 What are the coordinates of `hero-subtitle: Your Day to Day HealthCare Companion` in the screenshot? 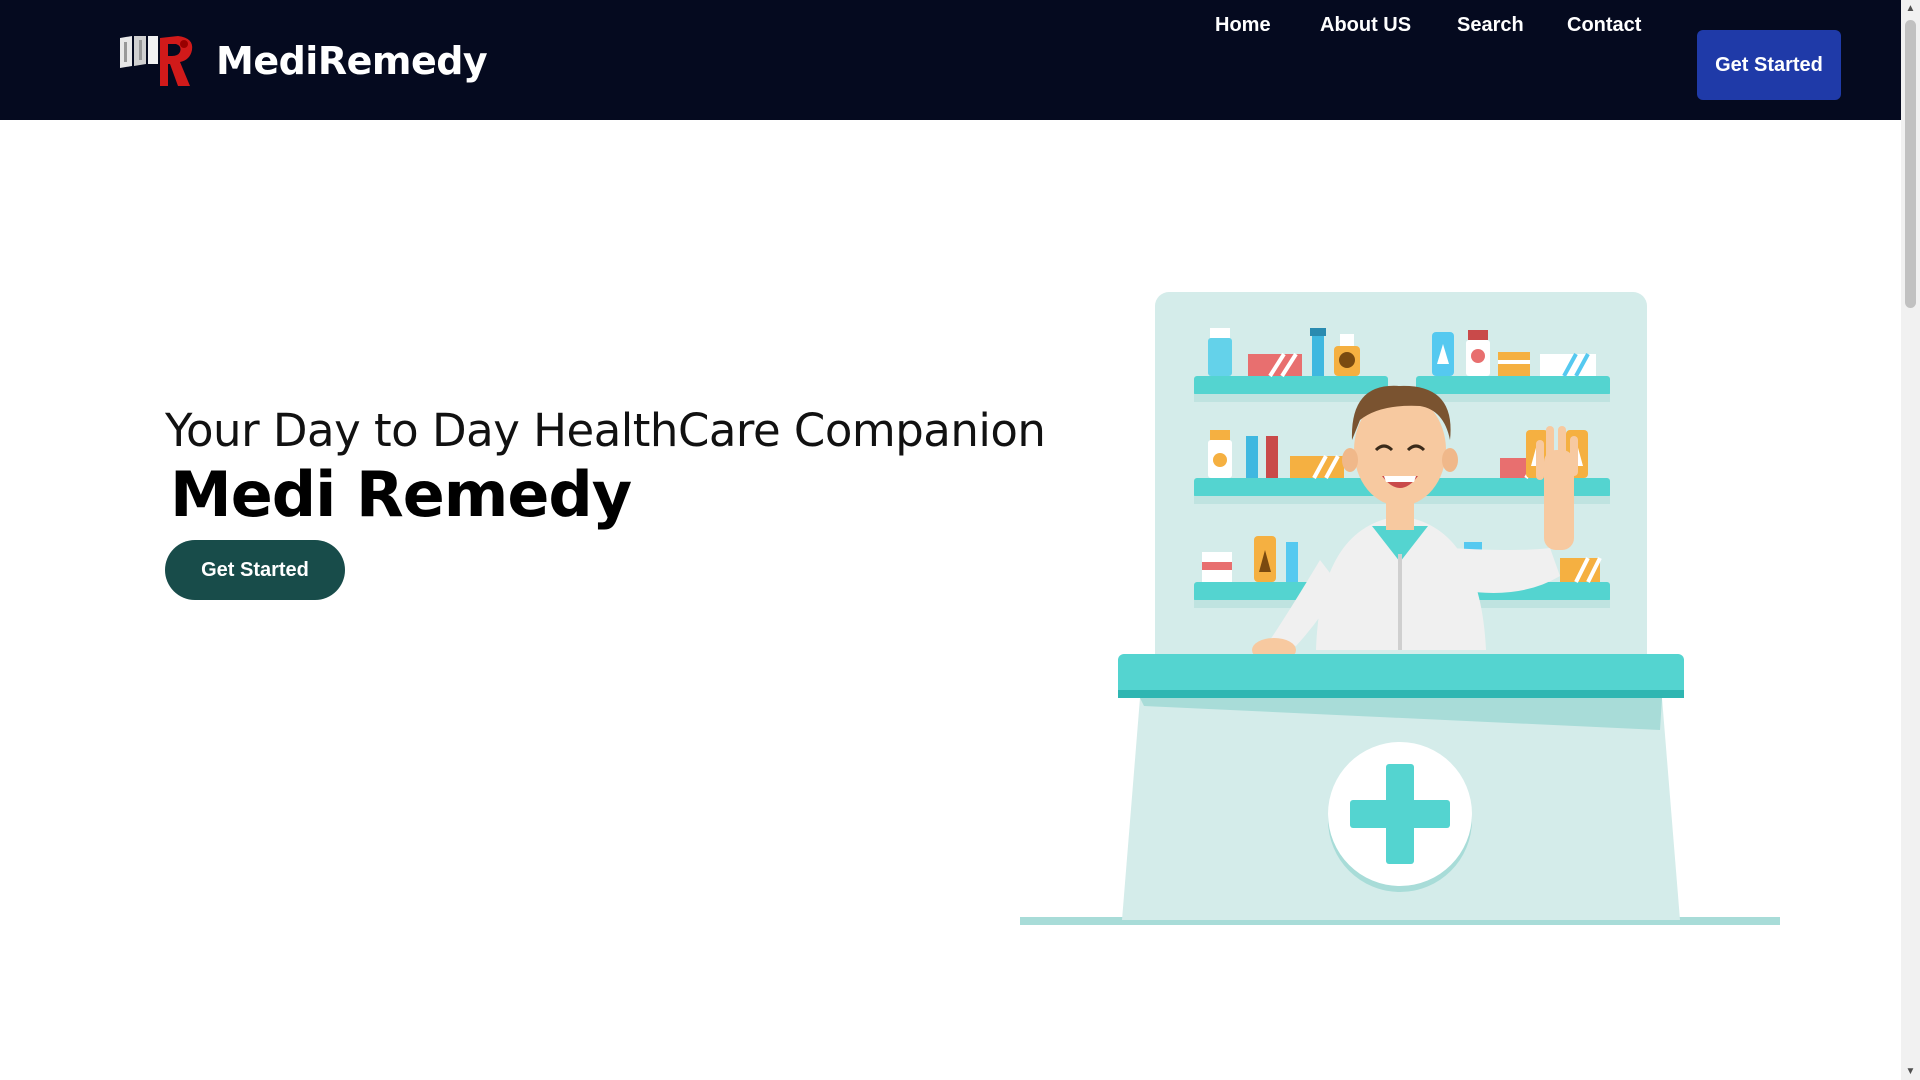 It's located at (605, 430).